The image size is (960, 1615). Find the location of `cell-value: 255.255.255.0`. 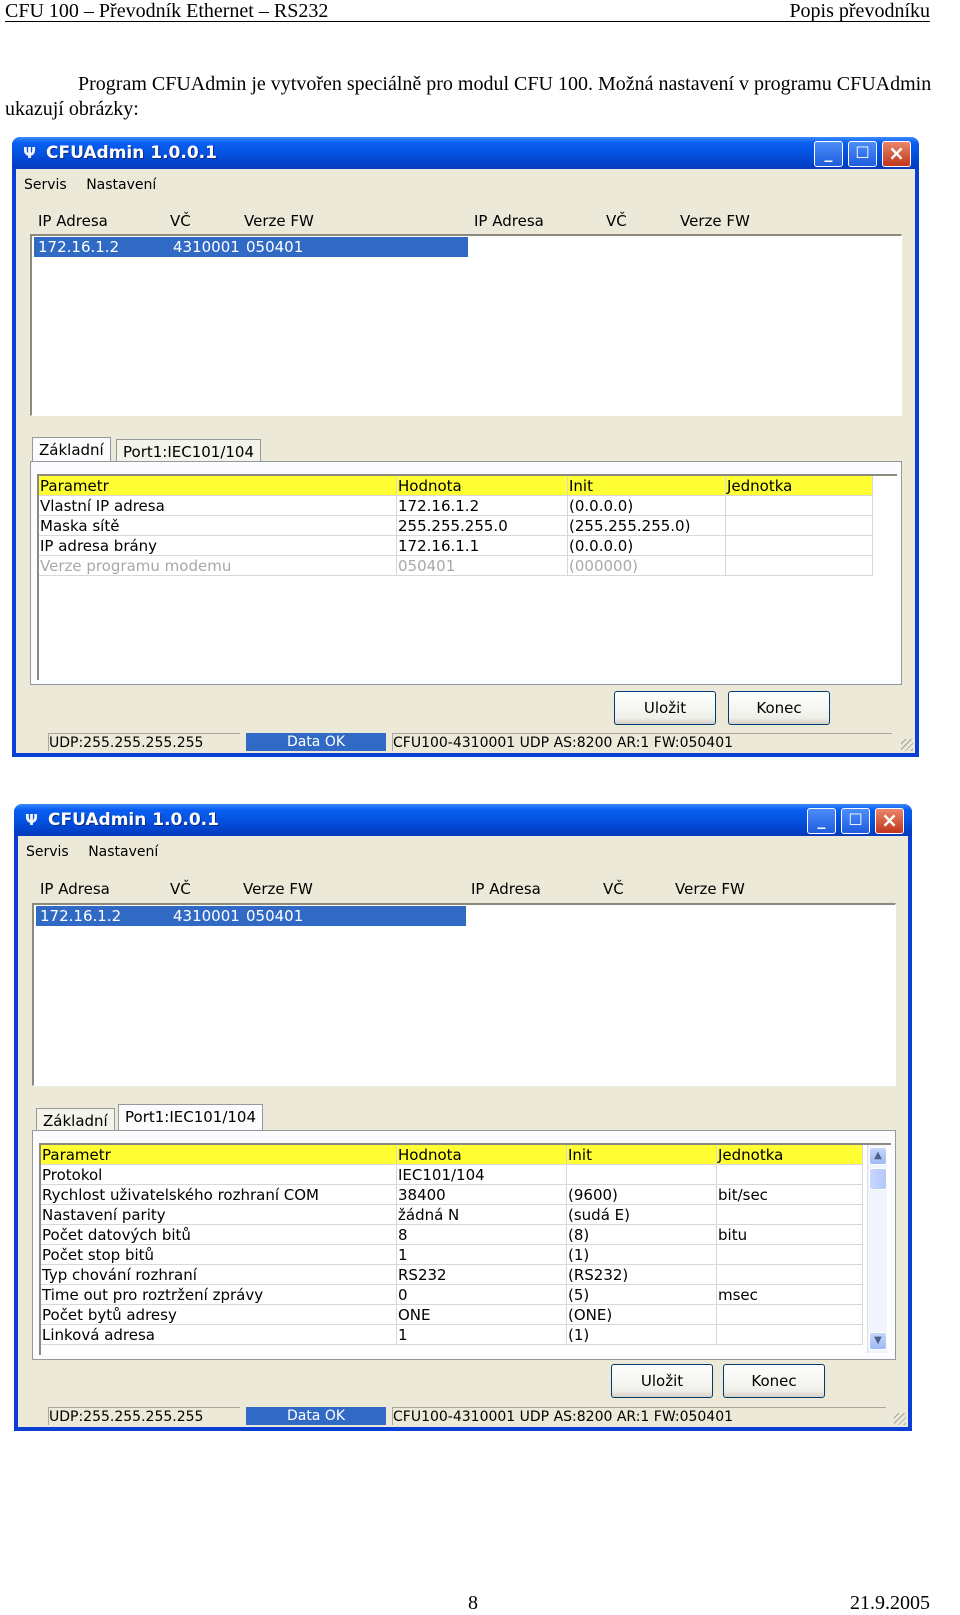

cell-value: 255.255.255.0 is located at coordinates (482, 526).